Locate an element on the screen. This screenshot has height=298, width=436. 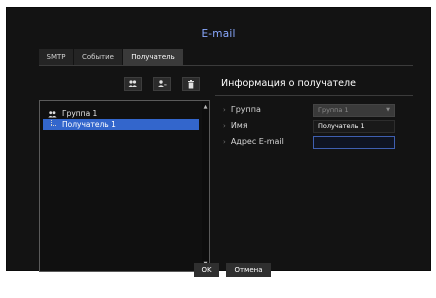
group-select: Группа 1 ▼ is located at coordinates (354, 110).